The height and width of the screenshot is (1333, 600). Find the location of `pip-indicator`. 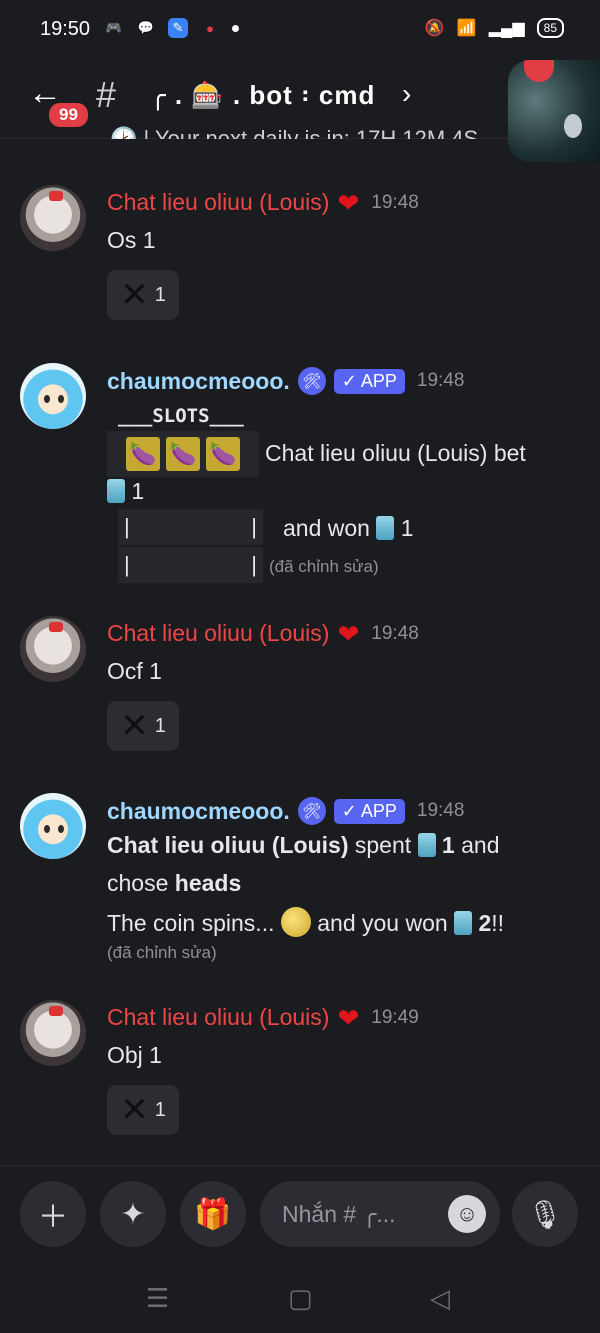

pip-indicator is located at coordinates (539, 71).